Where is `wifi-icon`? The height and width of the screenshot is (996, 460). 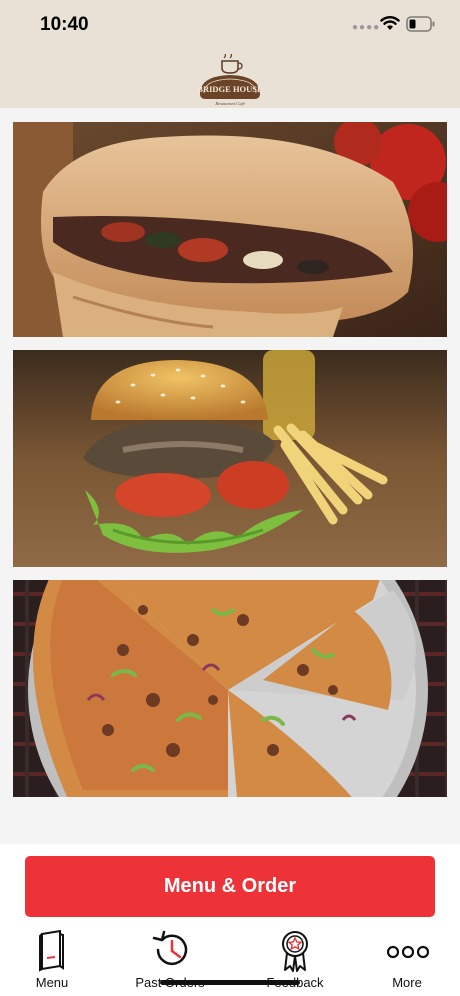 wifi-icon is located at coordinates (390, 23).